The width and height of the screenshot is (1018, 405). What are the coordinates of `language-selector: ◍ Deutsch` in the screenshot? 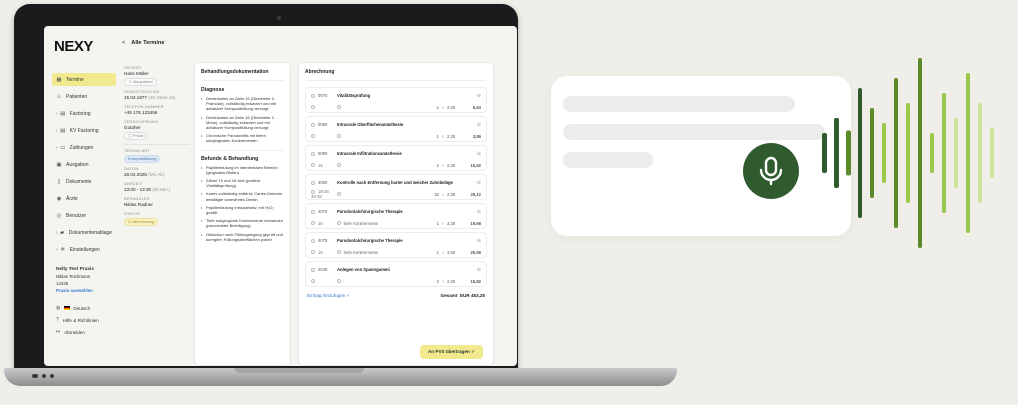 It's located at (84, 308).